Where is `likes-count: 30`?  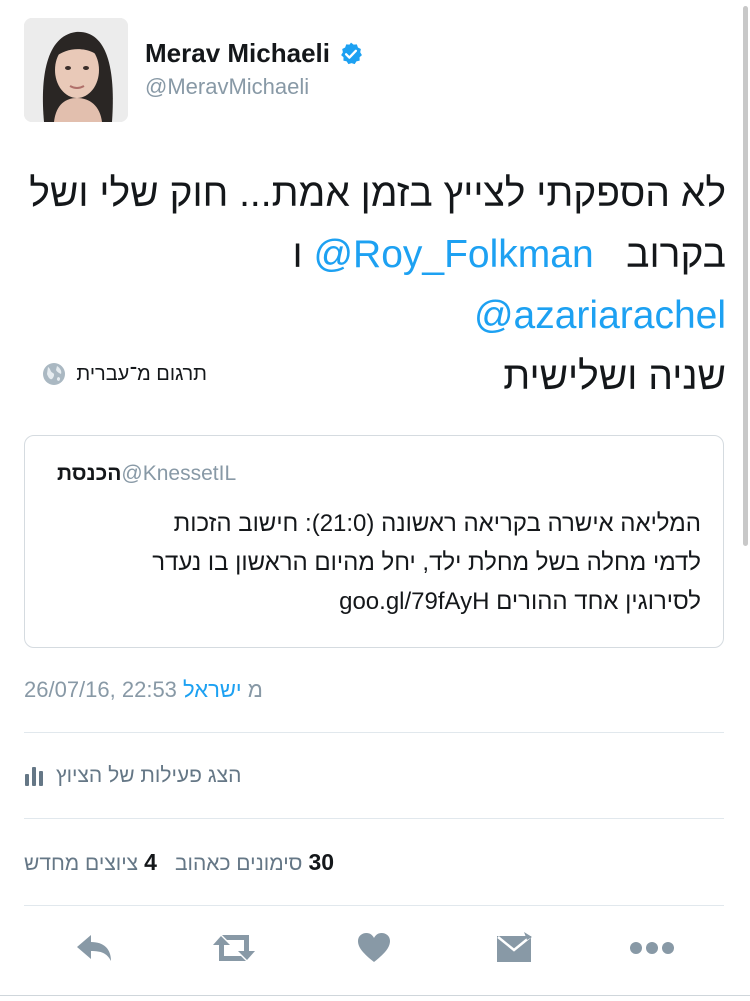 likes-count: 30 is located at coordinates (321, 862).